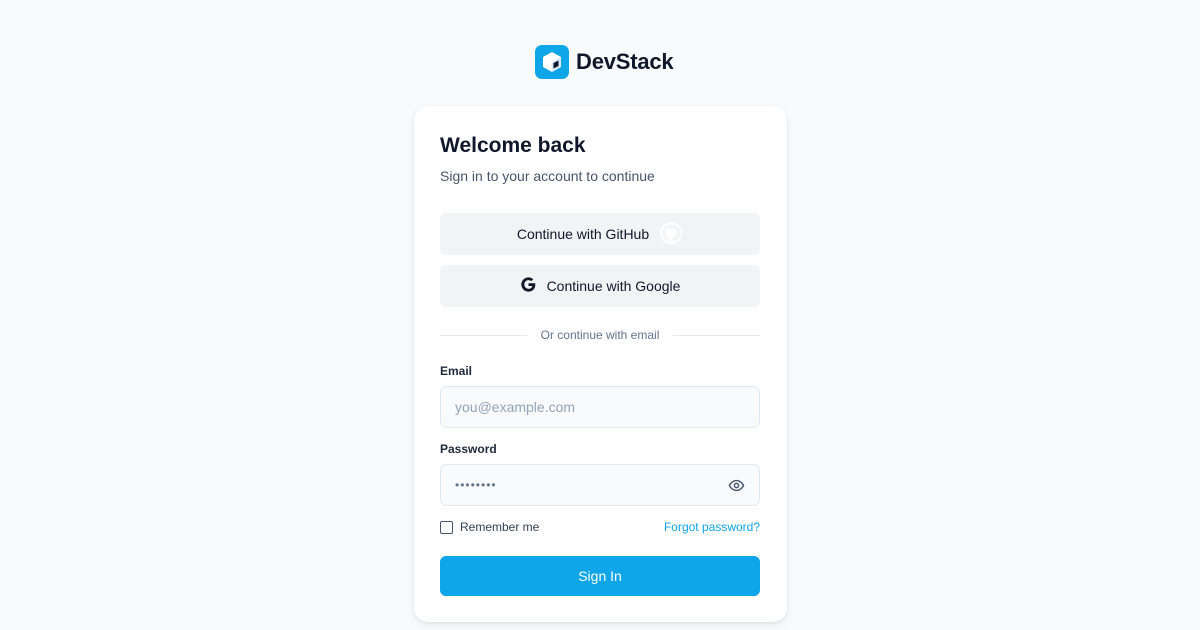  What do you see at coordinates (712, 527) in the screenshot?
I see `forgot-password-link: Forgot password?` at bounding box center [712, 527].